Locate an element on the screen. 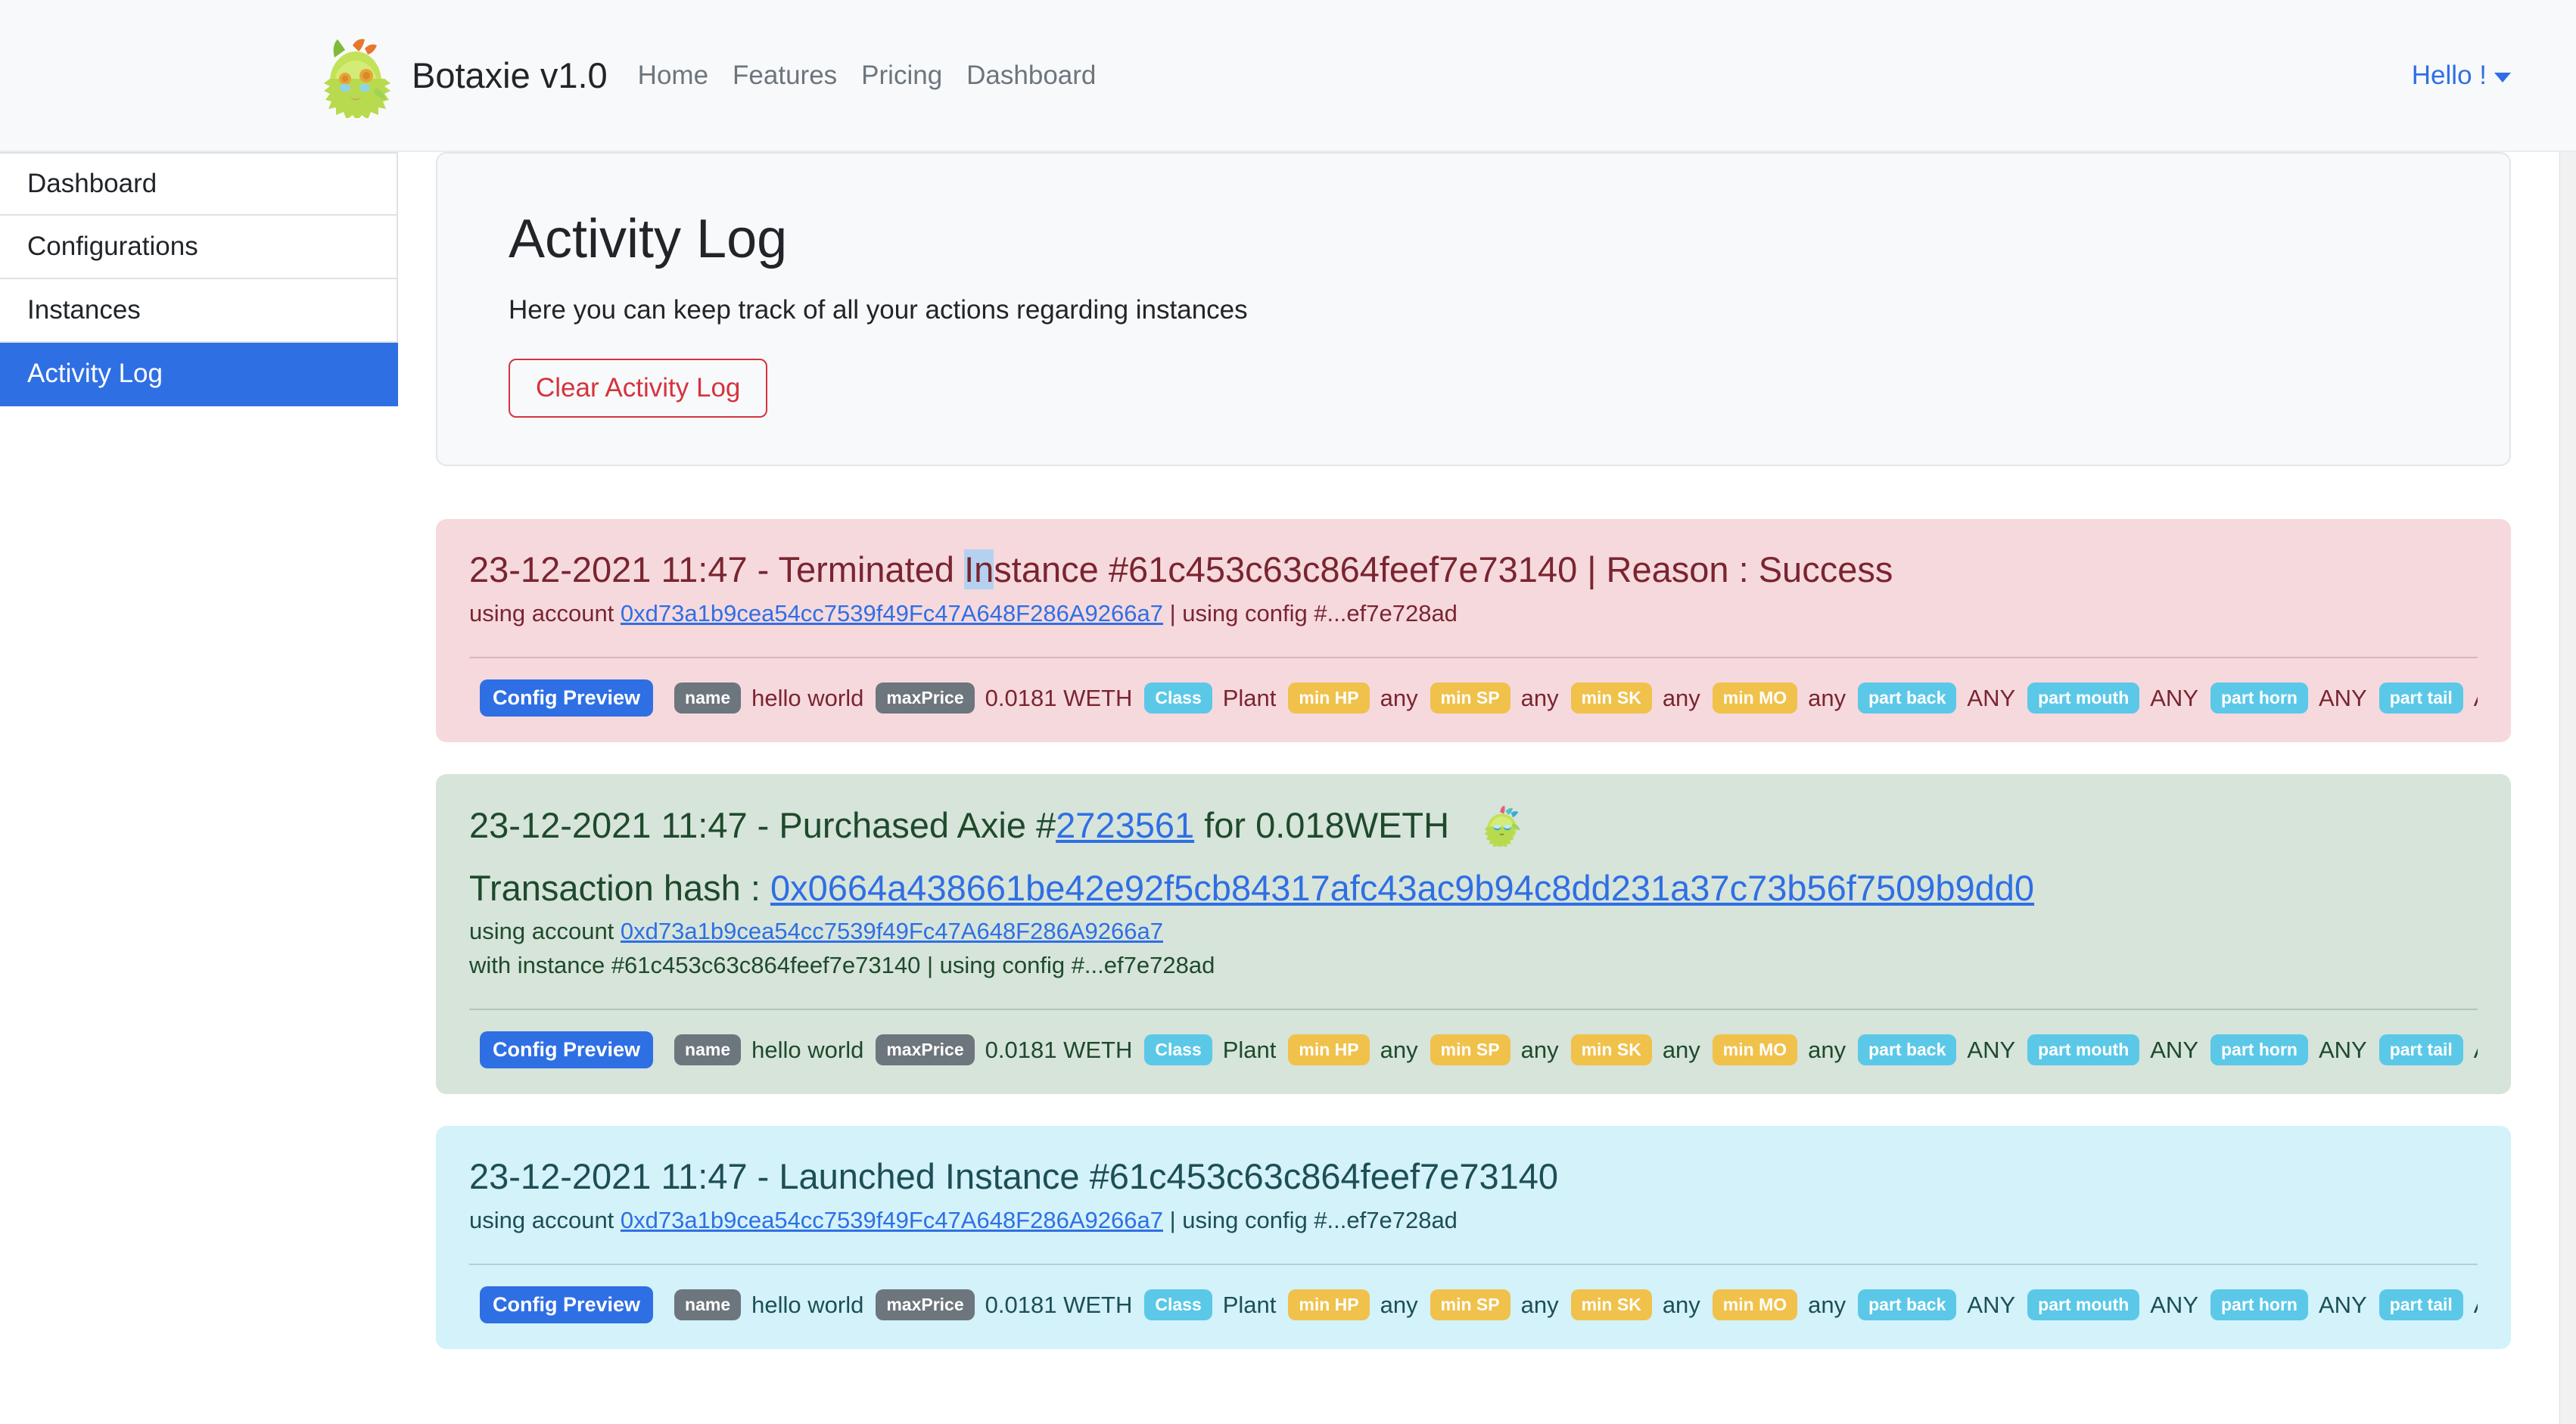 The height and width of the screenshot is (1424, 2576). brand-title: Botaxie v1.0 is located at coordinates (510, 75).